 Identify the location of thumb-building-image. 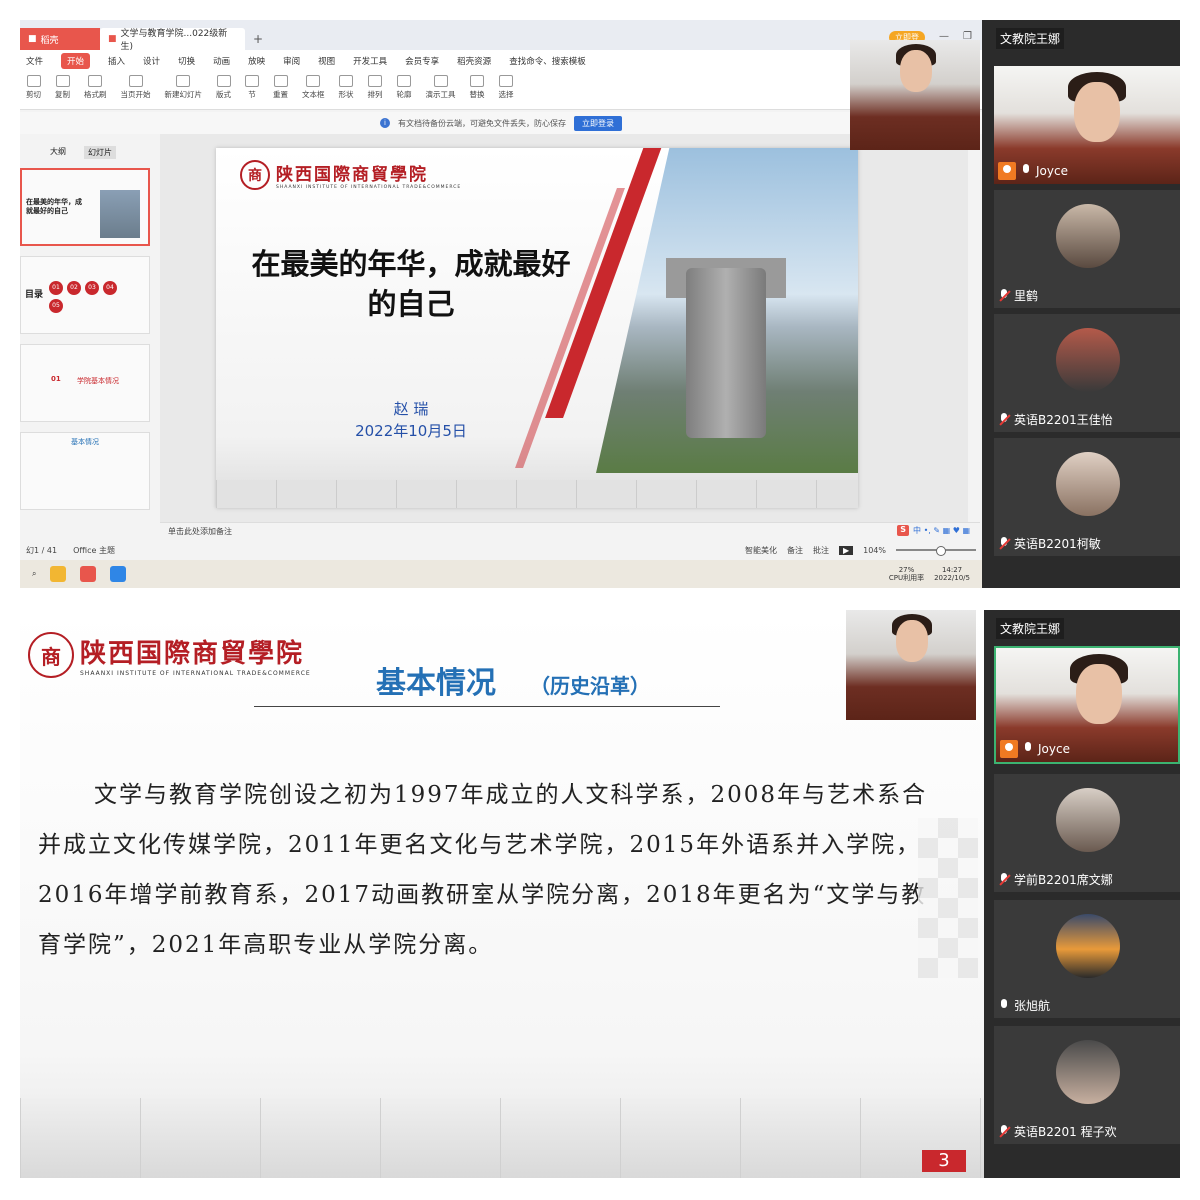
(120, 214).